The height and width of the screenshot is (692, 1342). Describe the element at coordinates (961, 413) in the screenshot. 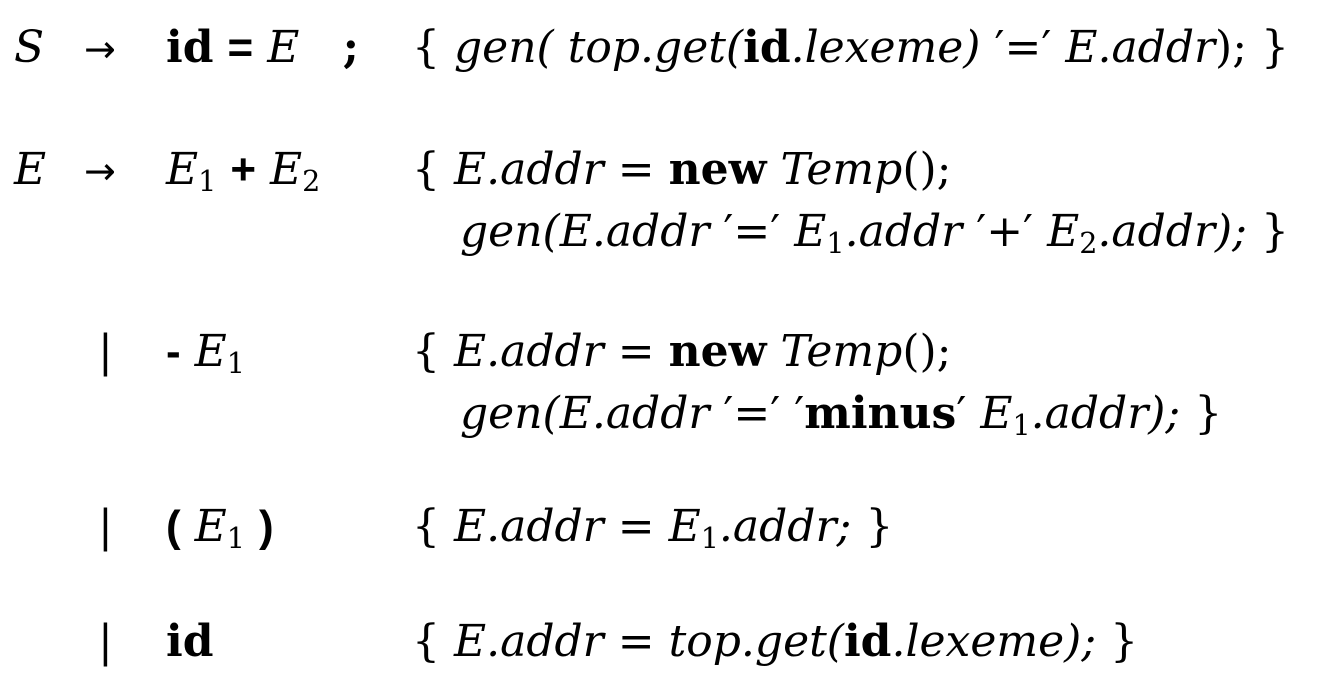

I see `quote-close: ′` at that location.